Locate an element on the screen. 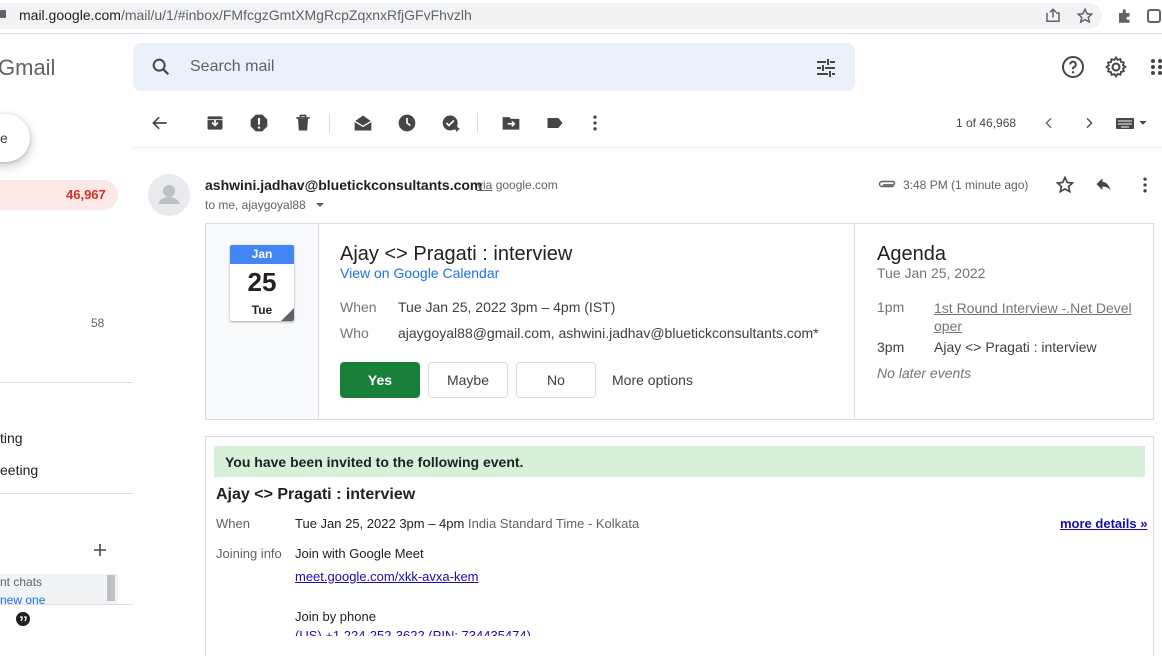 This screenshot has height=656, width=1162. sidebar-item-meeting-start: ting is located at coordinates (11, 438).